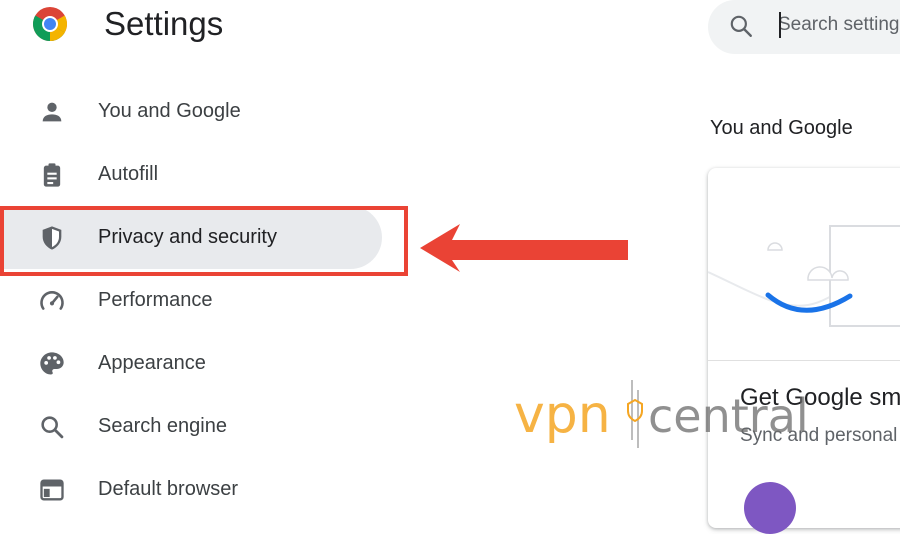 Image resolution: width=900 pixels, height=534 pixels. I want to click on watermark-vpn-text: vpn, so click(562, 415).